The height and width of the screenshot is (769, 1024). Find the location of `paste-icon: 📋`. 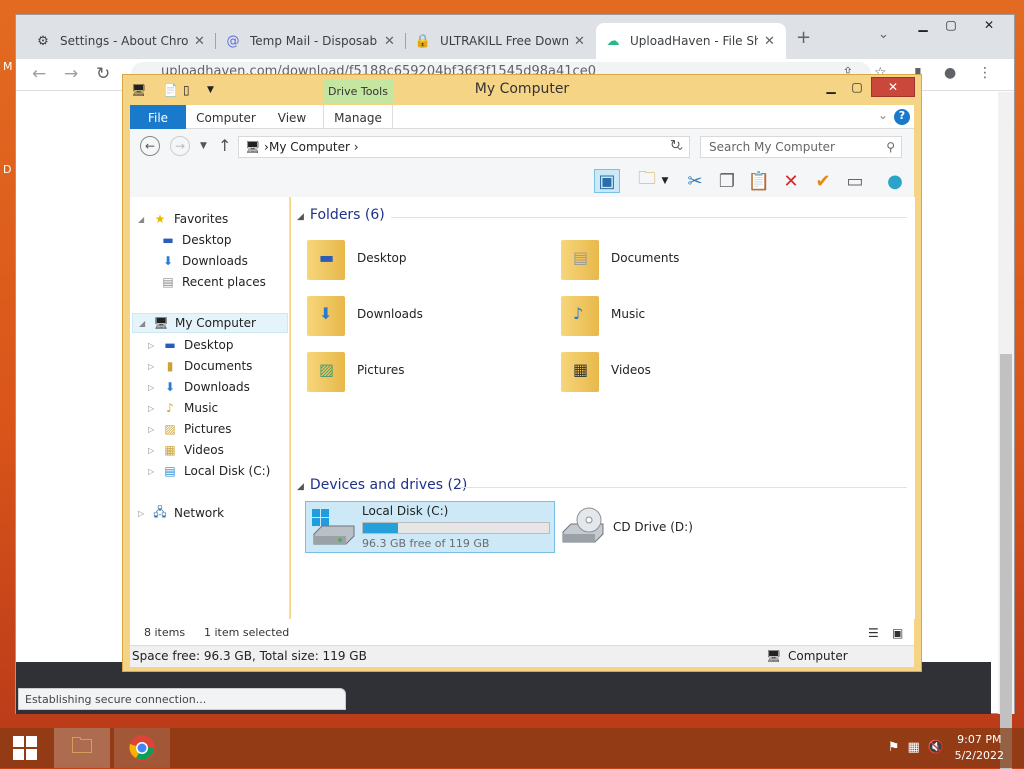

paste-icon: 📋 is located at coordinates (759, 181).